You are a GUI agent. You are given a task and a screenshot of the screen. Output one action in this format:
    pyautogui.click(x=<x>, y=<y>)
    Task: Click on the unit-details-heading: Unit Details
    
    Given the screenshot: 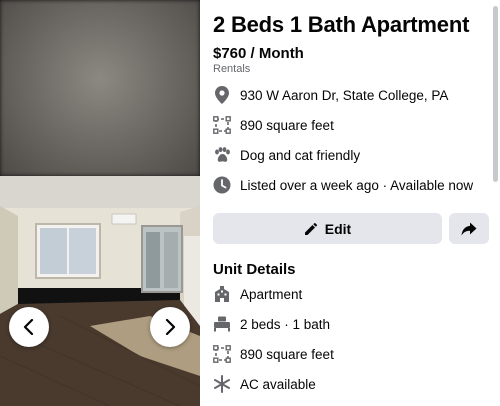 What is the action you would take?
    pyautogui.click(x=254, y=269)
    